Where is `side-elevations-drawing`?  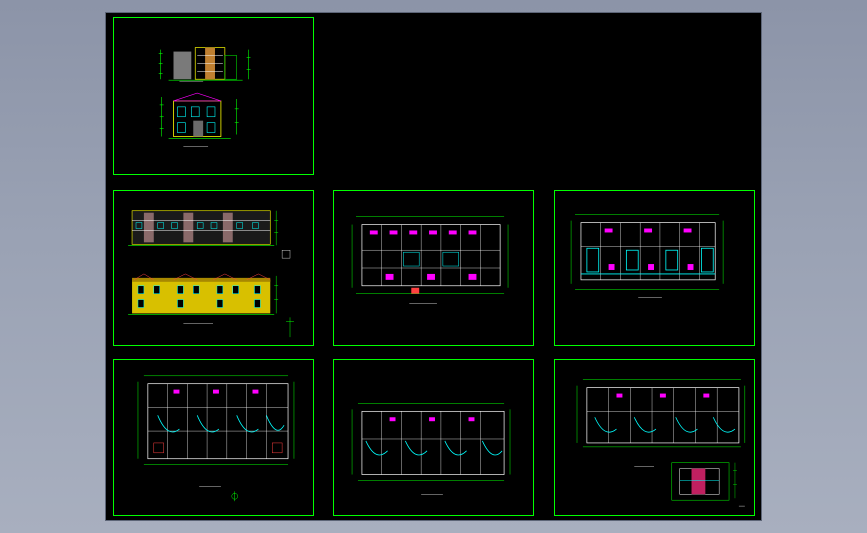 side-elevations-drawing is located at coordinates (204, 97).